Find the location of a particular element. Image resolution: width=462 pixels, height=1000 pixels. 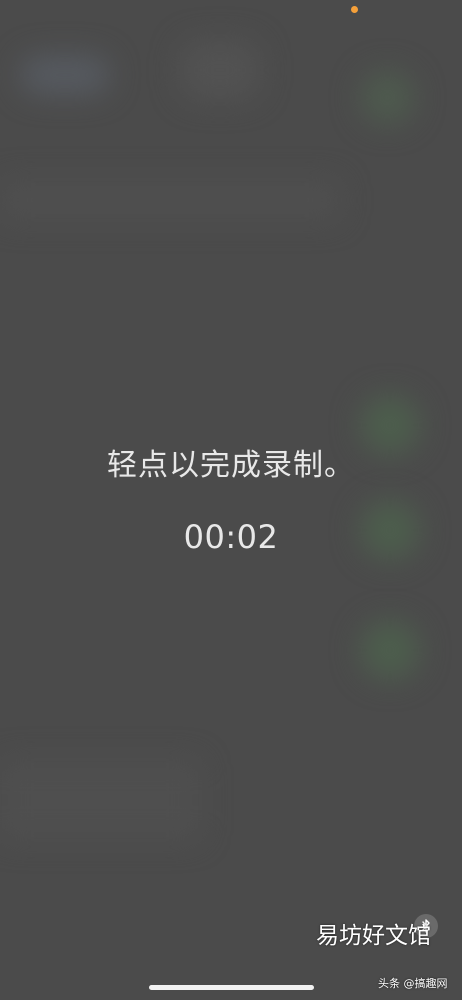

watermark-subtext: 头条 @搞趣网 is located at coordinates (413, 983).